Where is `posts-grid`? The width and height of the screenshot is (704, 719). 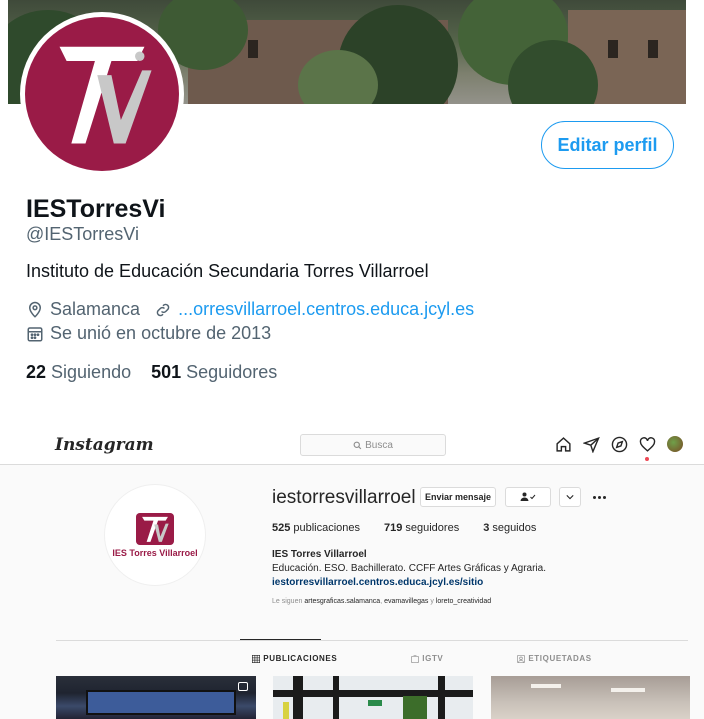
posts-grid is located at coordinates (352, 697).